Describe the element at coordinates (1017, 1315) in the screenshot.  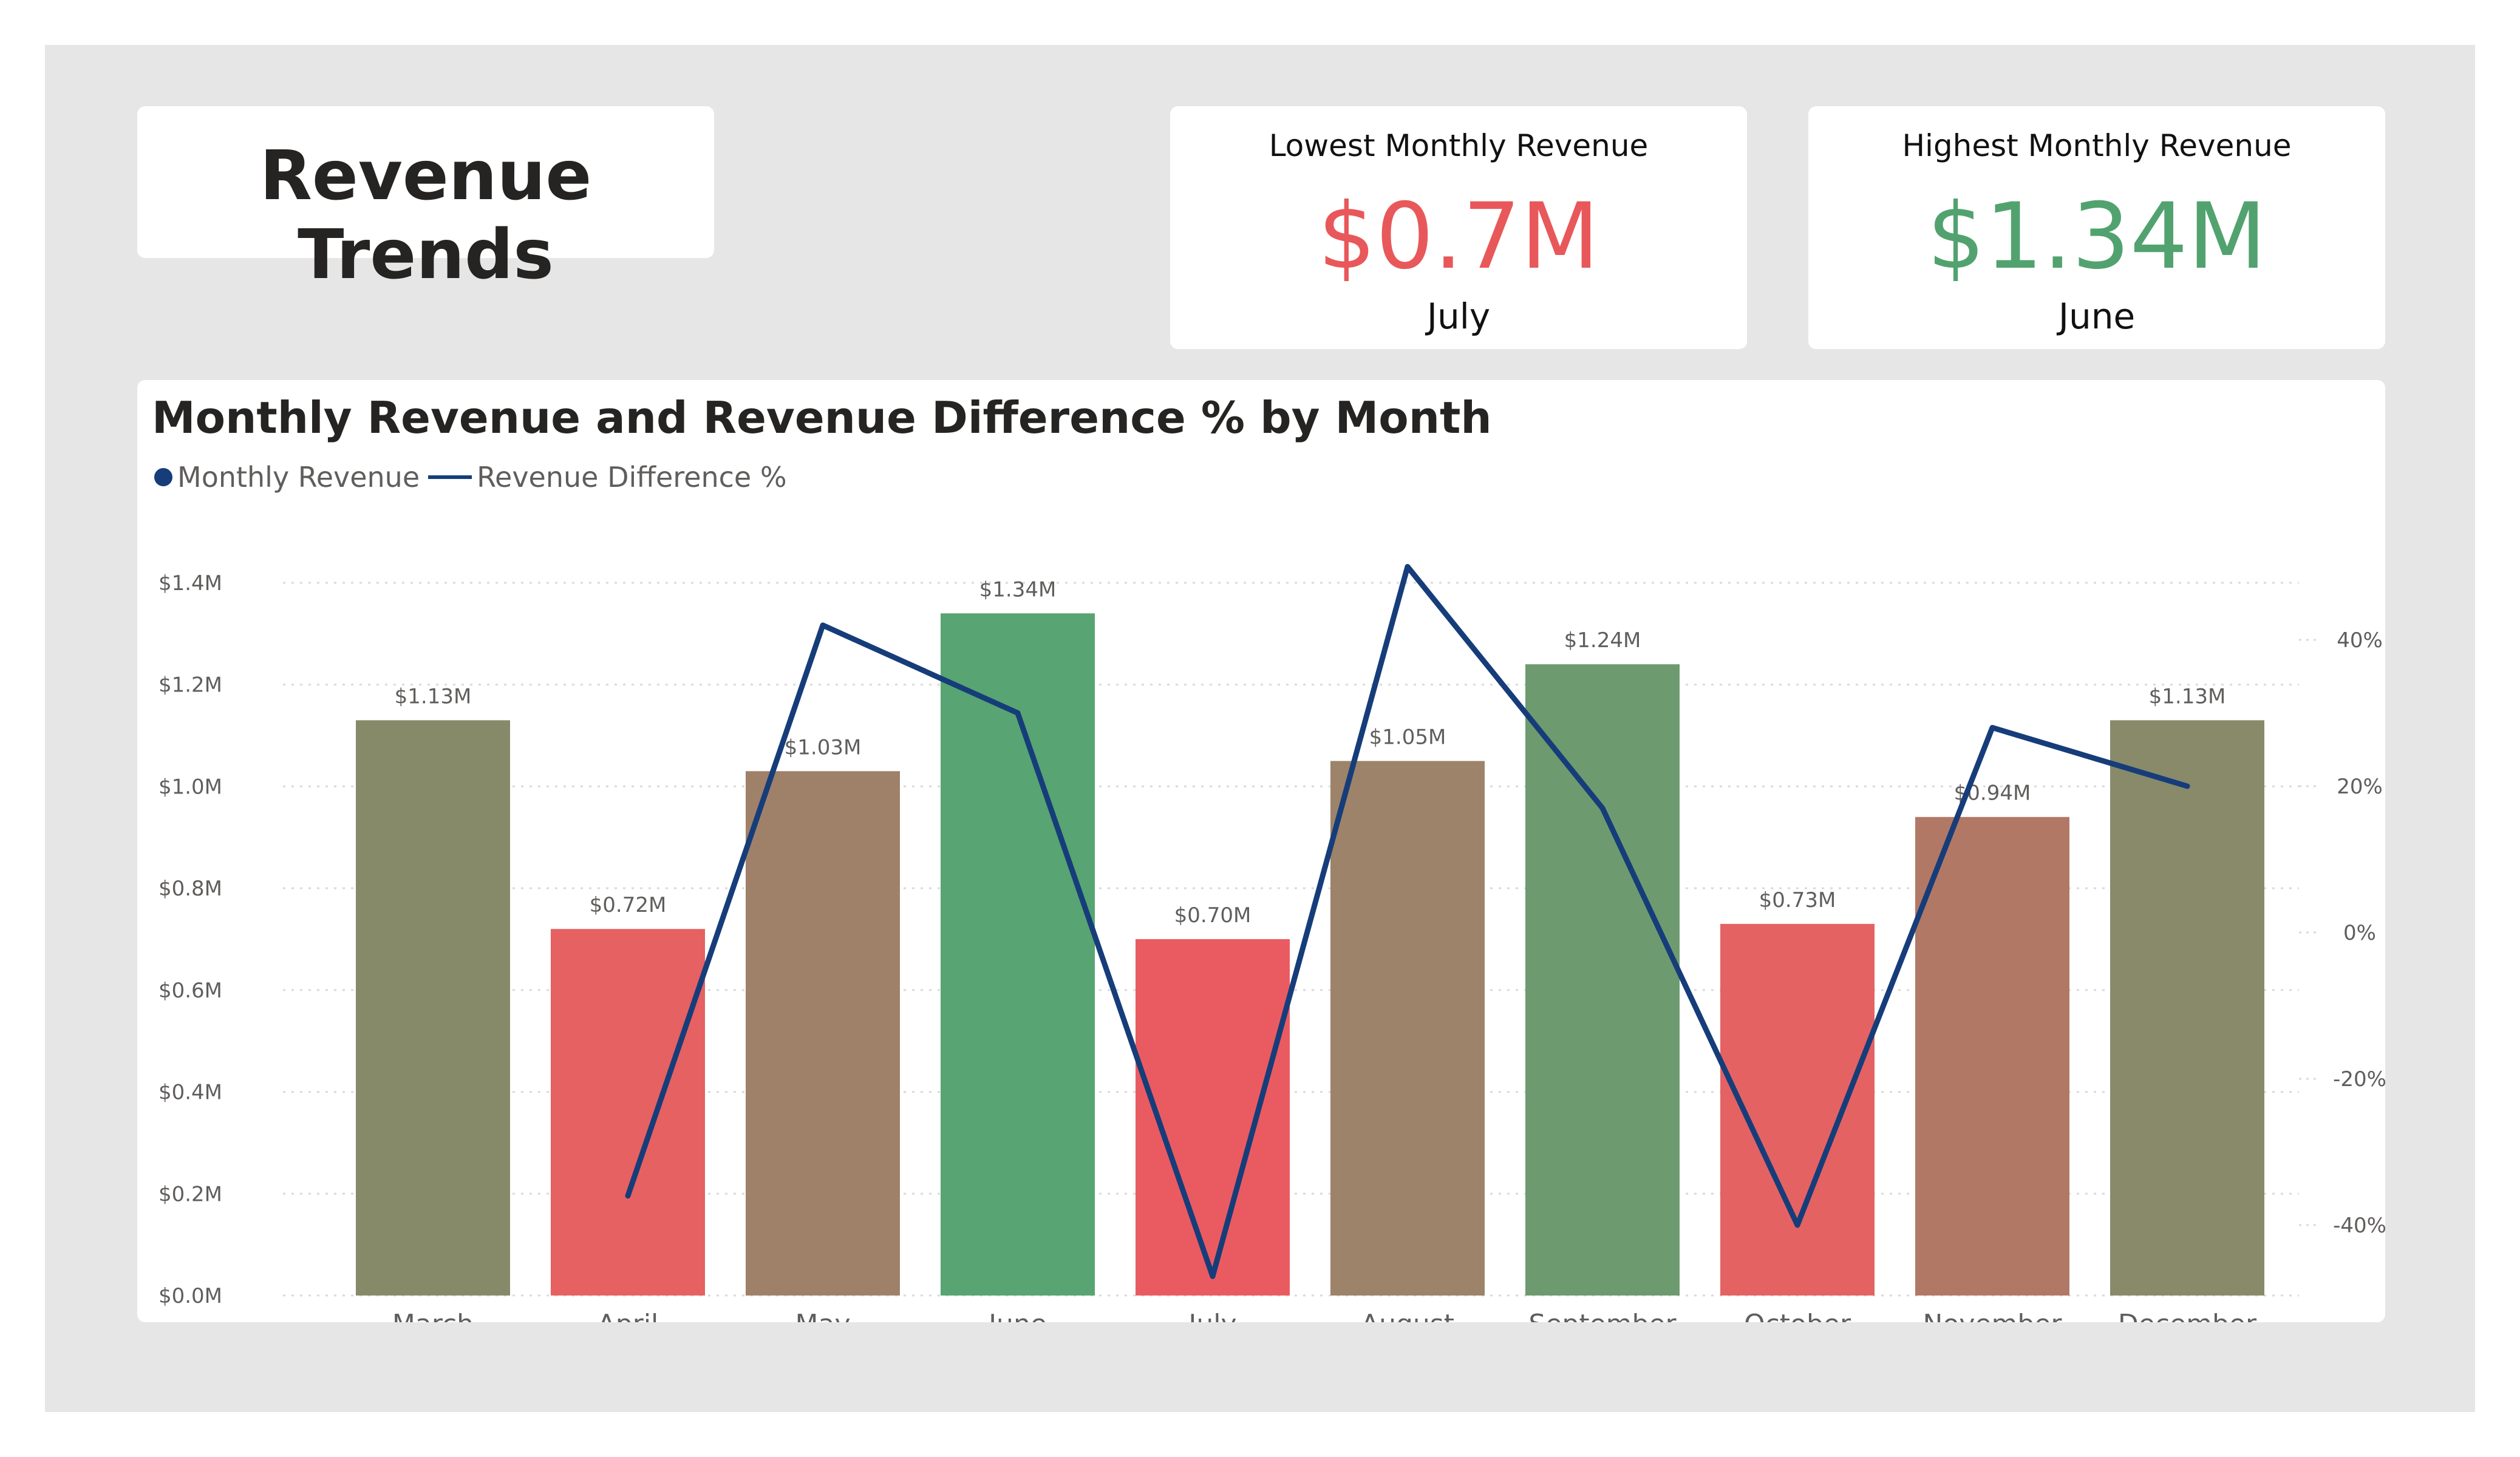
I see `x-category-label: June` at that location.